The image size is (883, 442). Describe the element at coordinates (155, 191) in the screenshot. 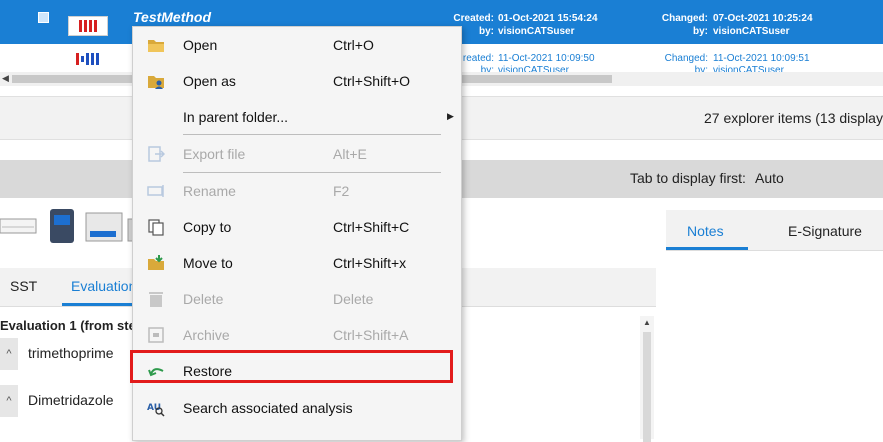

I see `rename-icon` at that location.